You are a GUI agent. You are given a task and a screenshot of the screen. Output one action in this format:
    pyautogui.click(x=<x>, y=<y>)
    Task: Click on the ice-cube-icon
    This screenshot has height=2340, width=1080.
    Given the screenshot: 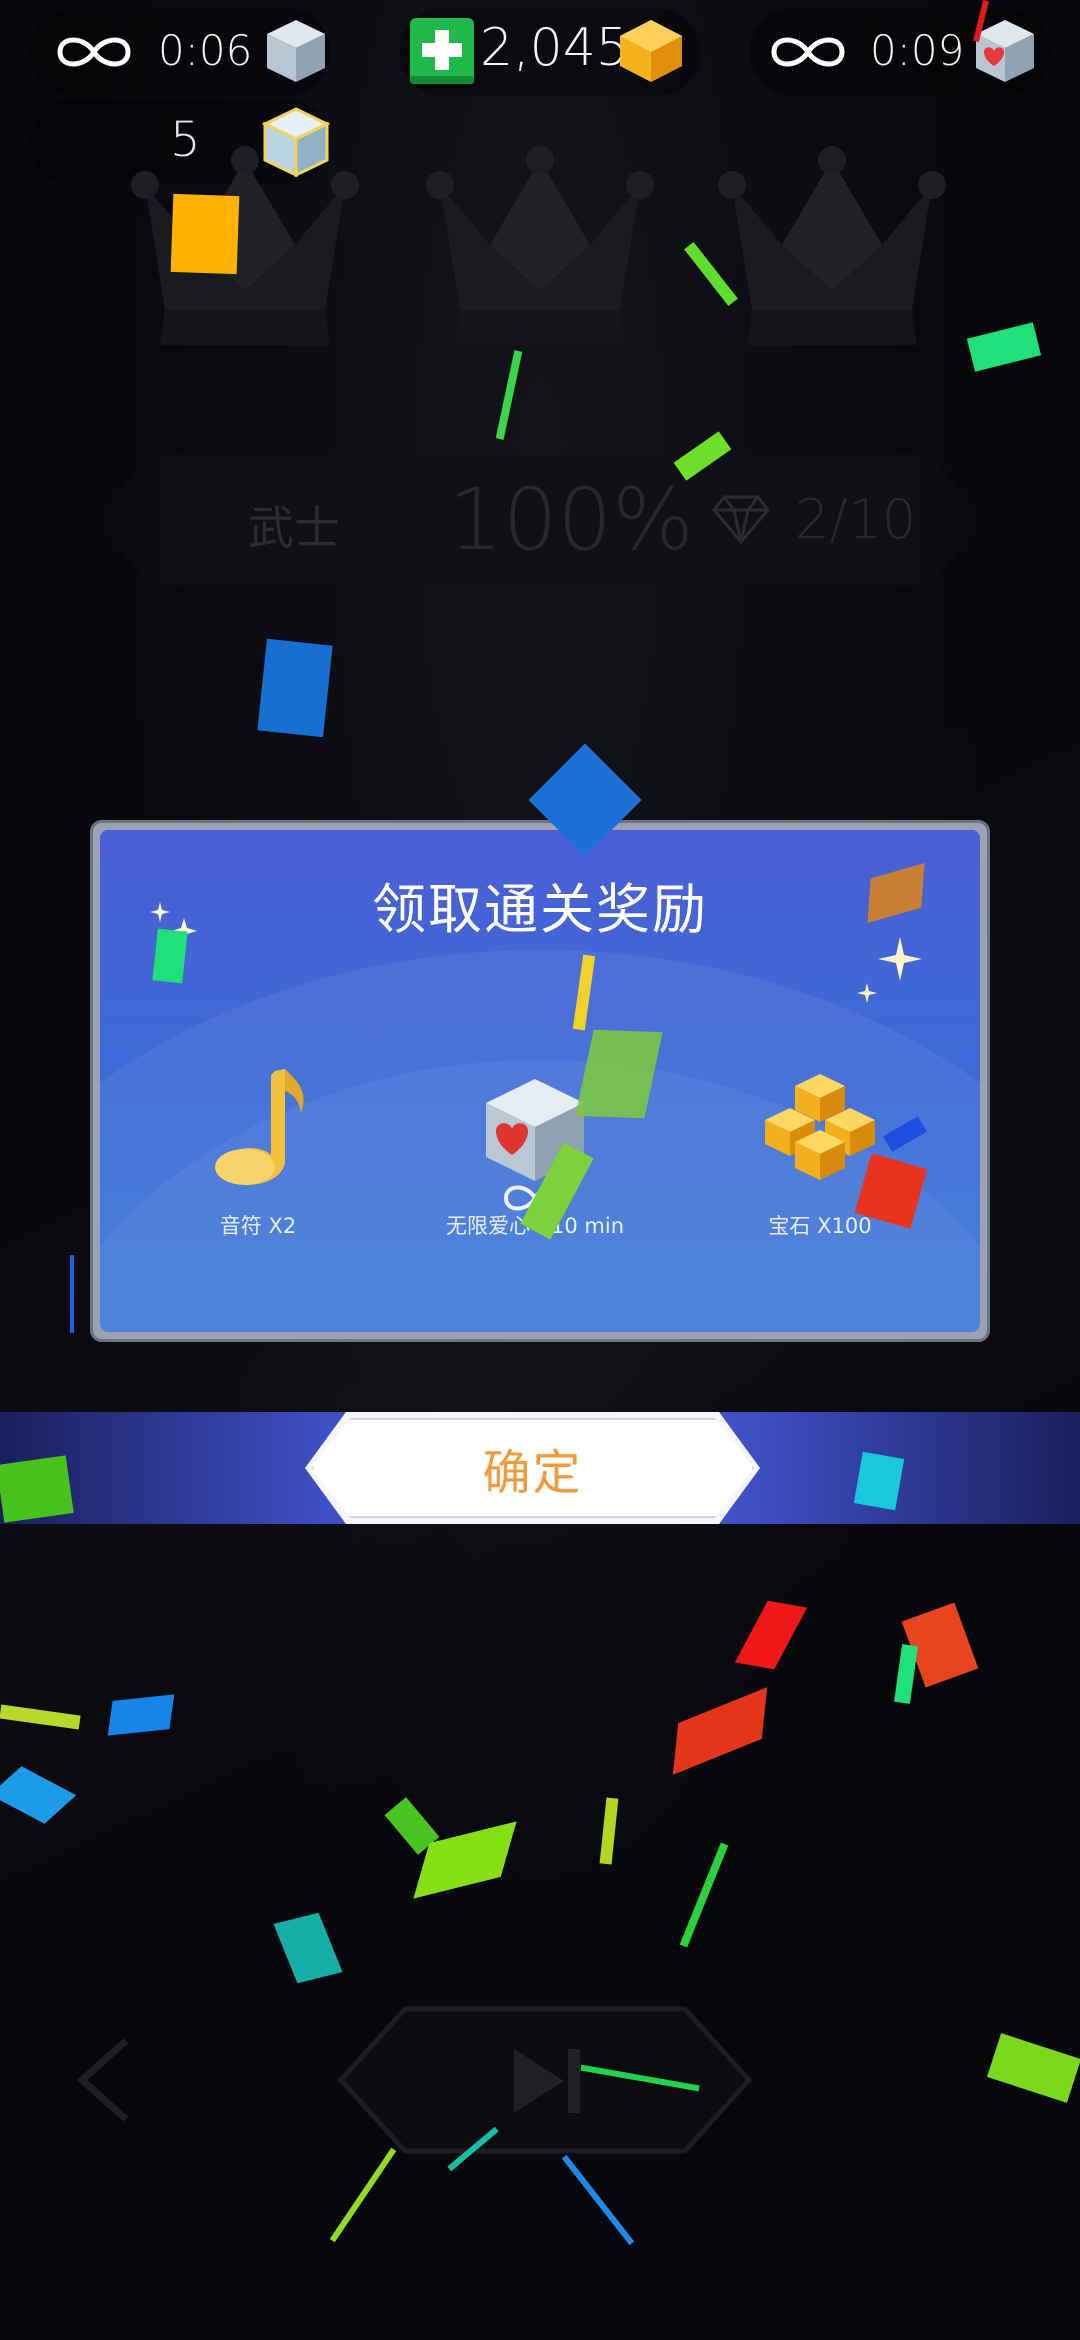 What is the action you would take?
    pyautogui.click(x=296, y=51)
    